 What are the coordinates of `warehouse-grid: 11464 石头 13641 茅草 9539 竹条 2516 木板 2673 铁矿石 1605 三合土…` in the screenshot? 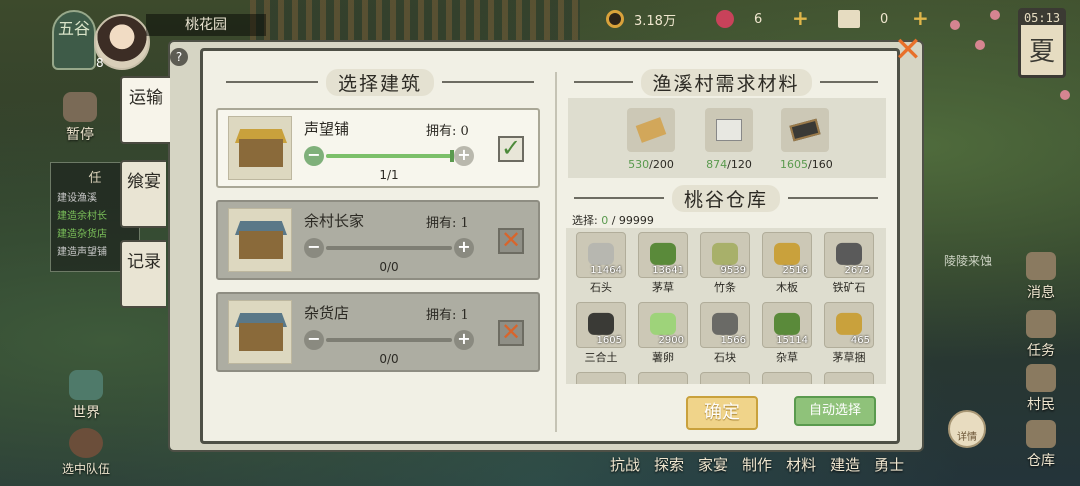 It's located at (726, 306).